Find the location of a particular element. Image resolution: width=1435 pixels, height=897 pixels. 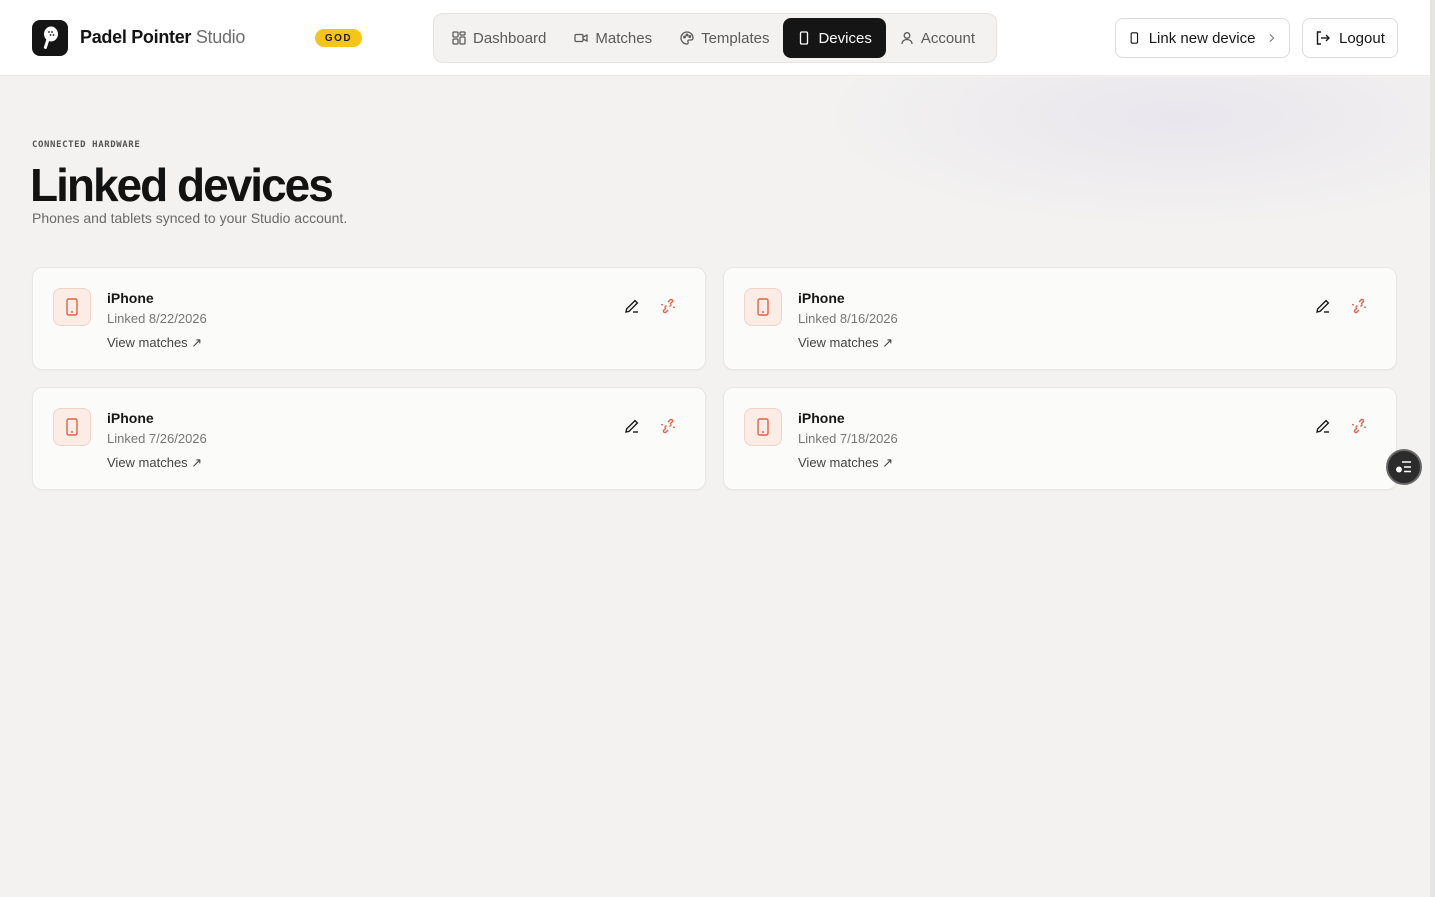

nav-matches: Matches is located at coordinates (613, 38).